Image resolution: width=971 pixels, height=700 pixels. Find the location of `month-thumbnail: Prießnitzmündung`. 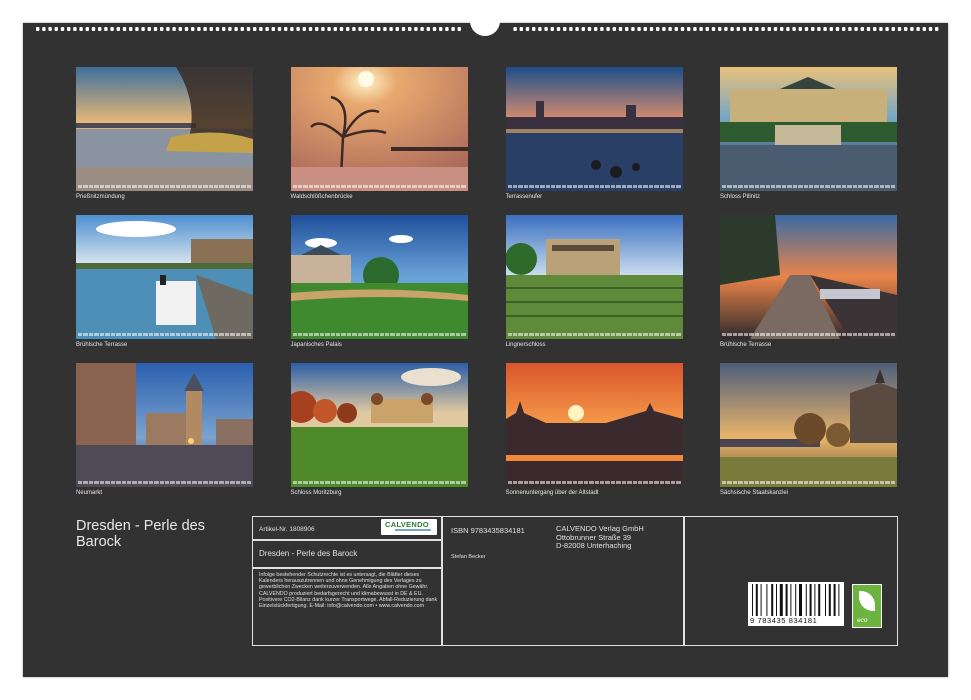

month-thumbnail: Prießnitzmündung is located at coordinates (164, 133).